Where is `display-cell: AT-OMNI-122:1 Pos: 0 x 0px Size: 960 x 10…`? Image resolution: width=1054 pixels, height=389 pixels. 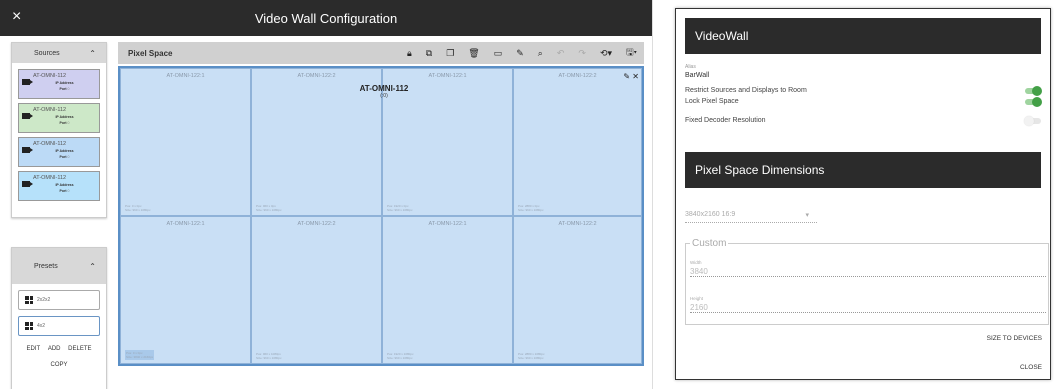
display-cell: AT-OMNI-122:1 Pos: 0 x 0px Size: 960 x 10… is located at coordinates (185, 142).